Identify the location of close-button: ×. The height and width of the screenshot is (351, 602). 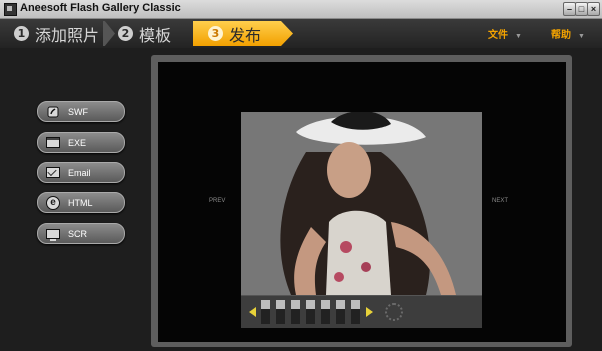
(593, 9).